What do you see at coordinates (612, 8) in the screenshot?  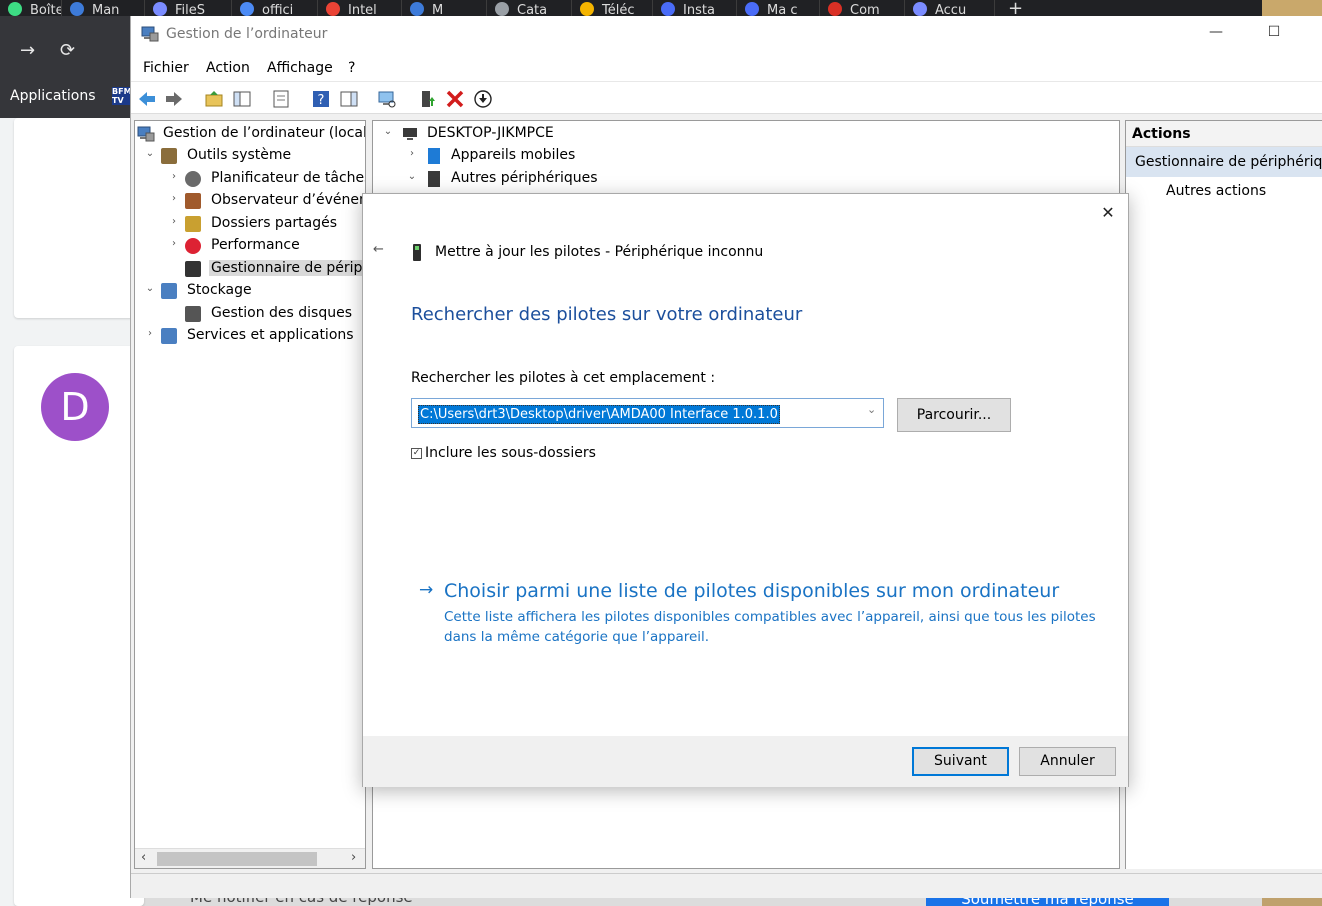 I see `browser-tab: Téléc` at bounding box center [612, 8].